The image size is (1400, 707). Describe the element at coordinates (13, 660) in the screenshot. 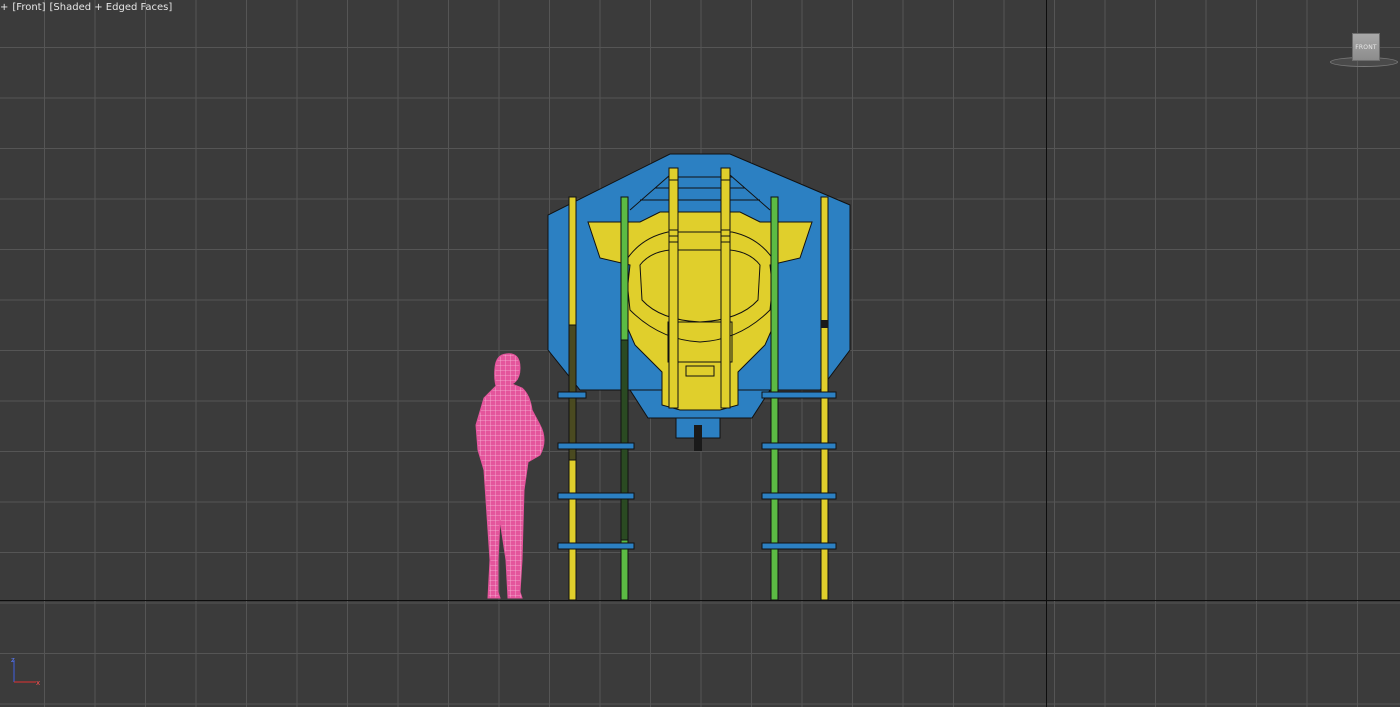

I see `axis-z-label: z` at that location.